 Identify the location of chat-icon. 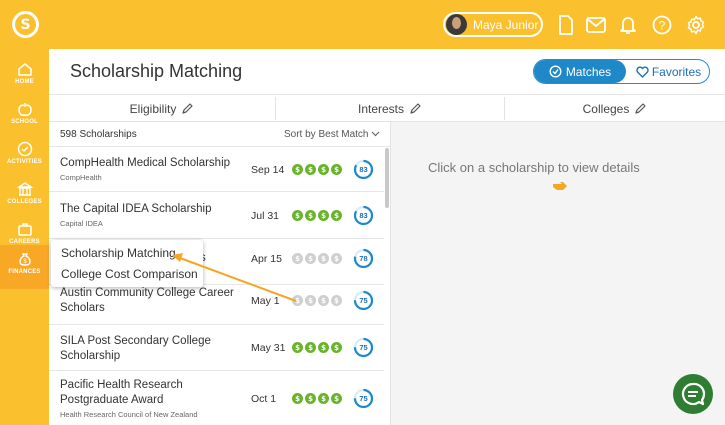
(693, 394).